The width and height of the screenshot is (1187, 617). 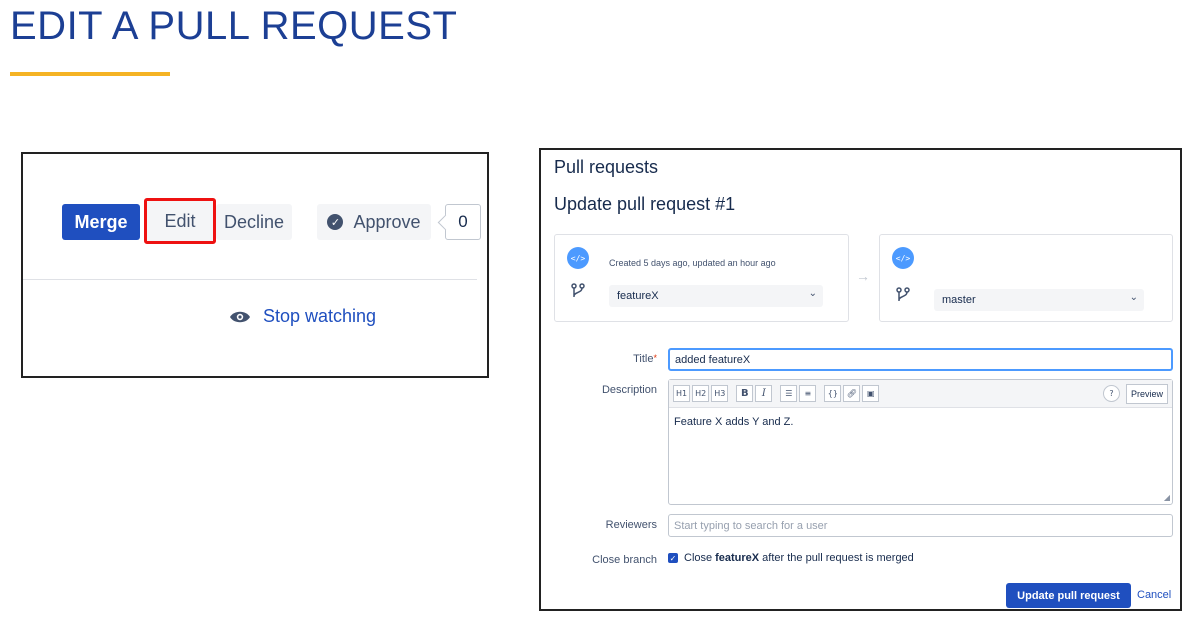 What do you see at coordinates (335, 222) in the screenshot?
I see `check-circle-icon: ✓` at bounding box center [335, 222].